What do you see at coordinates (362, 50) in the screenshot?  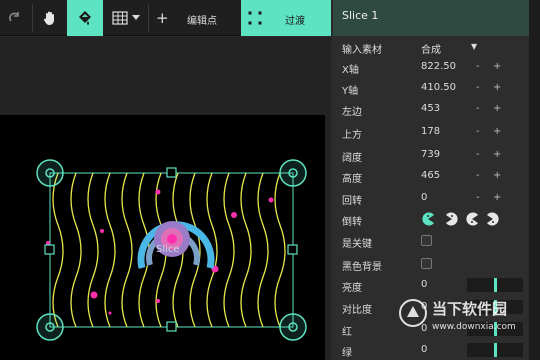 I see `prop-label: 输入素材` at bounding box center [362, 50].